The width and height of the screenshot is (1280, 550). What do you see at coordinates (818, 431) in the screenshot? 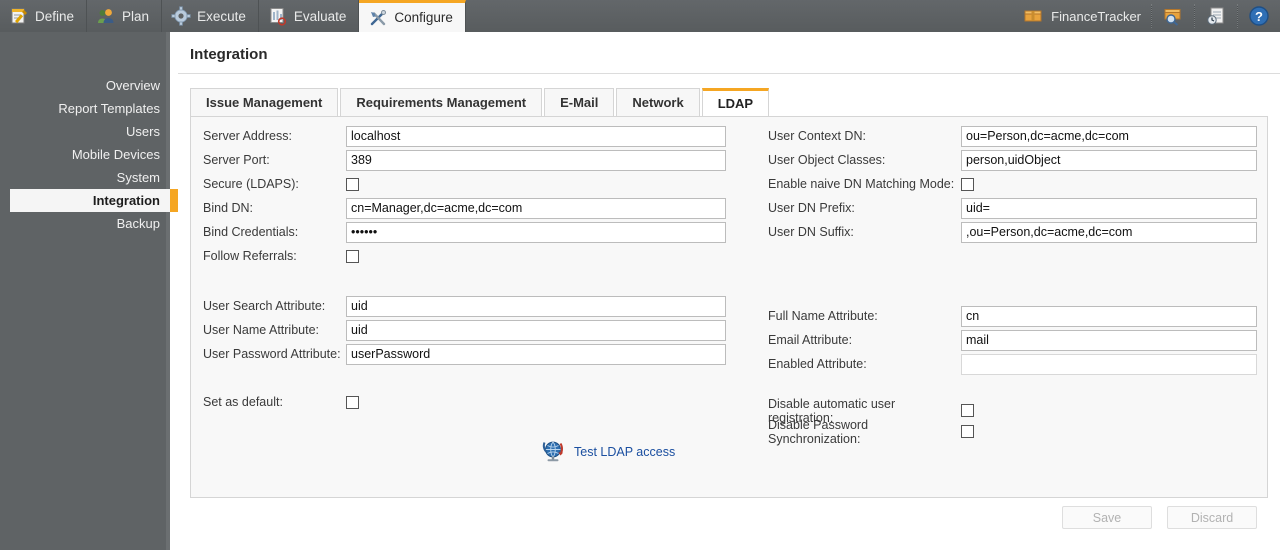
I see `field-label: Disable Password Synchronization:` at bounding box center [818, 431].